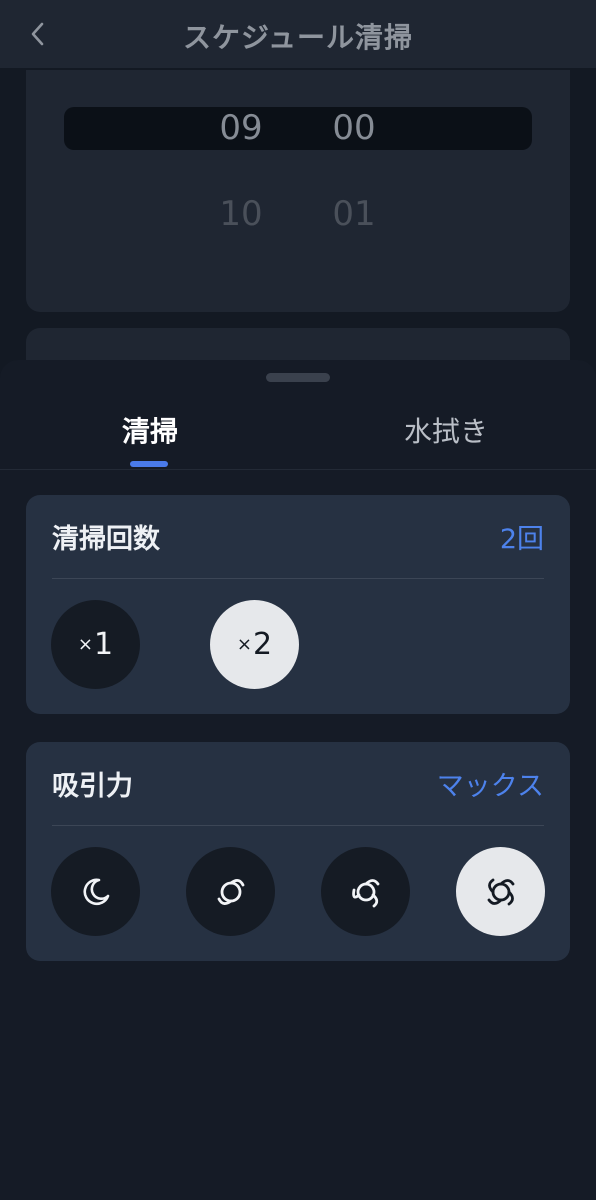  Describe the element at coordinates (446, 430) in the screenshot. I see `tab-mop: 水拭き` at that location.